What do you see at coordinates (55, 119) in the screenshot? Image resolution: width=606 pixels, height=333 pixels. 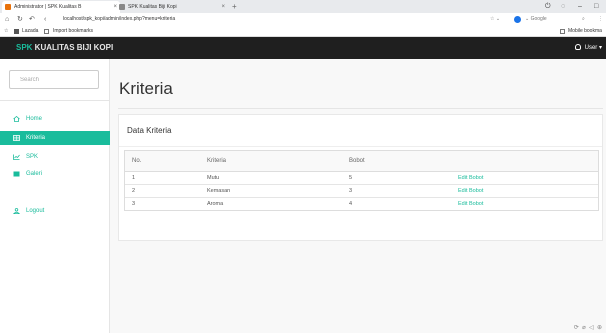 I see `sidebar-item-home: Home` at bounding box center [55, 119].